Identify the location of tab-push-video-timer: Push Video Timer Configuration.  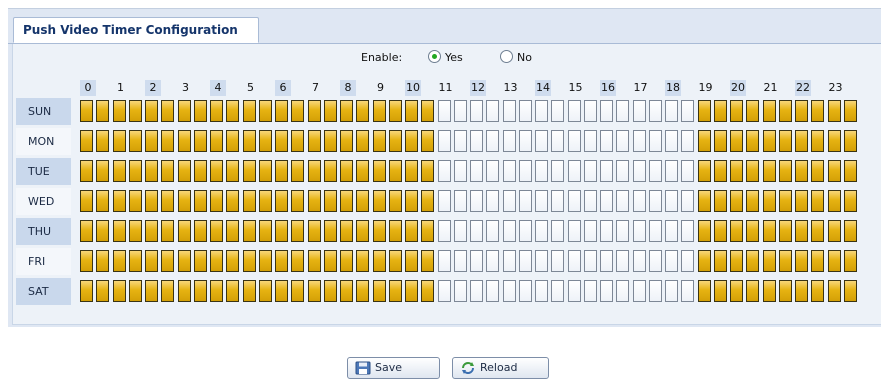
(136, 30).